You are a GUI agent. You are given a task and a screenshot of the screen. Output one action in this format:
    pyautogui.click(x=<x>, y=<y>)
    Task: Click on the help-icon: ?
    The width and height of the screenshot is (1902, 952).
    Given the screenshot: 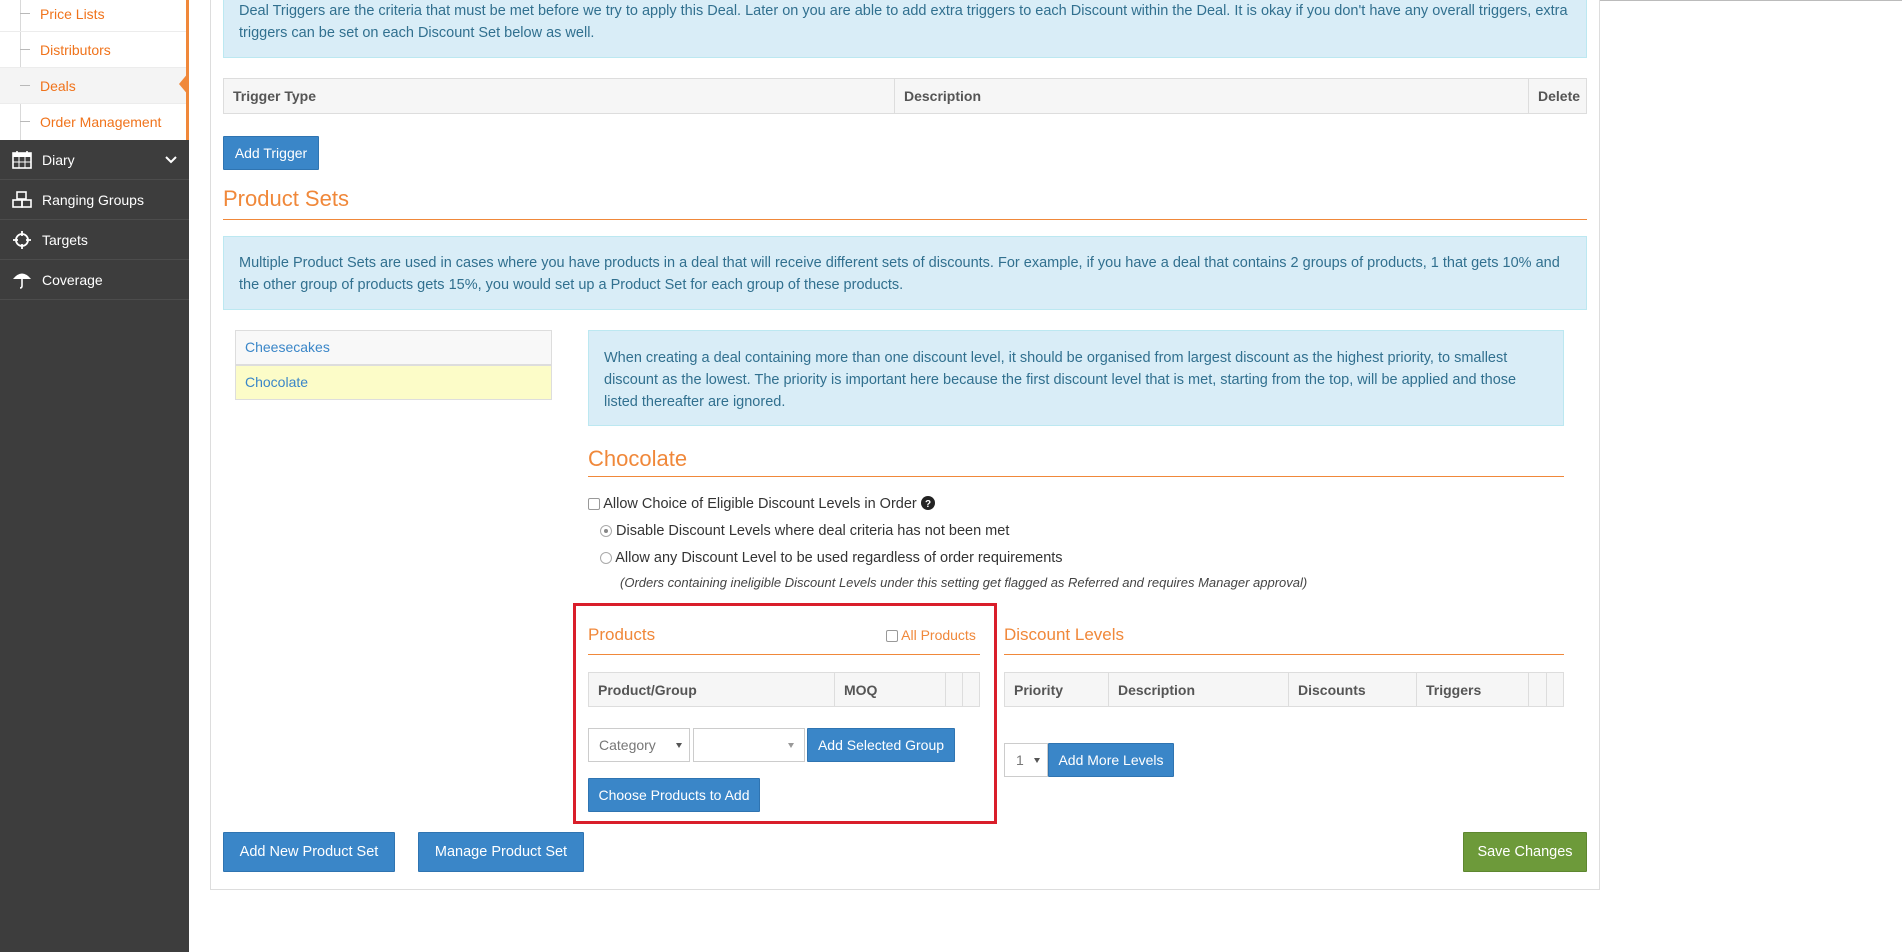 What is the action you would take?
    pyautogui.click(x=927, y=503)
    